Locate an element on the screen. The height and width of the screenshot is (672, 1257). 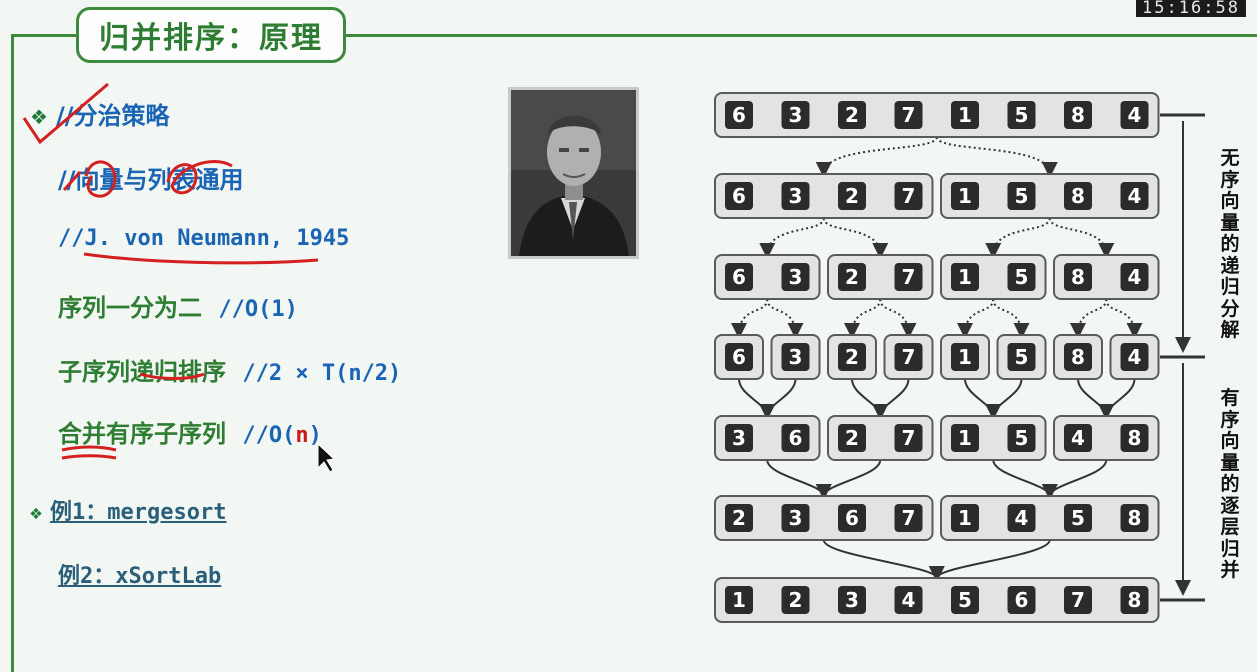
label-layer-merge: 有序向量的逐层归并 is located at coordinates (1230, 484).